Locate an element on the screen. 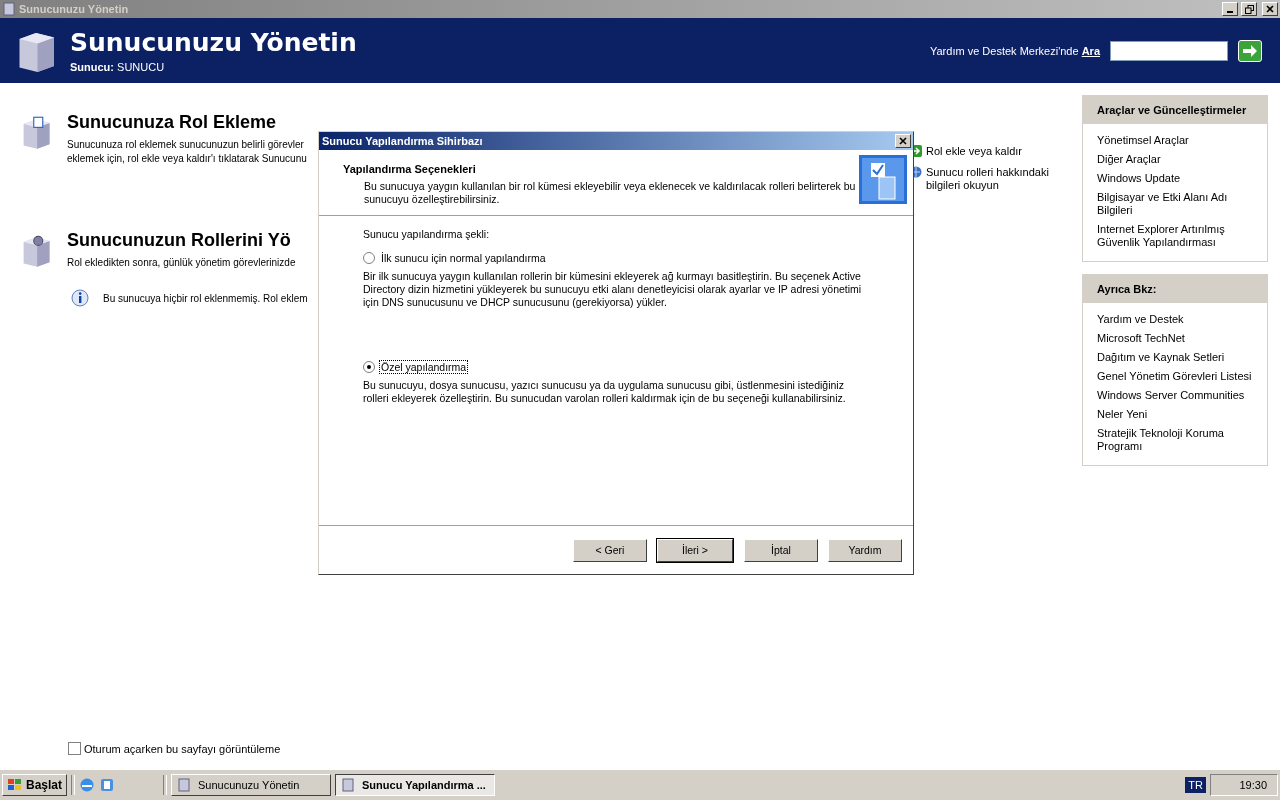  info-message: Bu sunucuya hiçbir rol eklenmemiş. Rol eklem is located at coordinates (205, 299).